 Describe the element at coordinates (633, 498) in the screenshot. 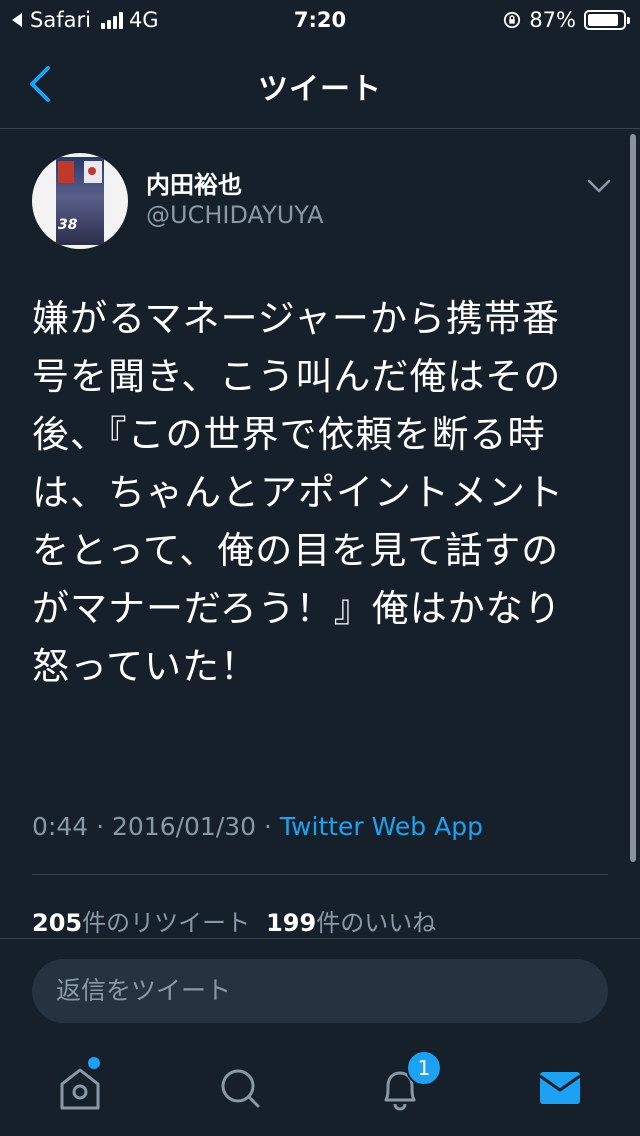

I see `scroll-indicator` at that location.